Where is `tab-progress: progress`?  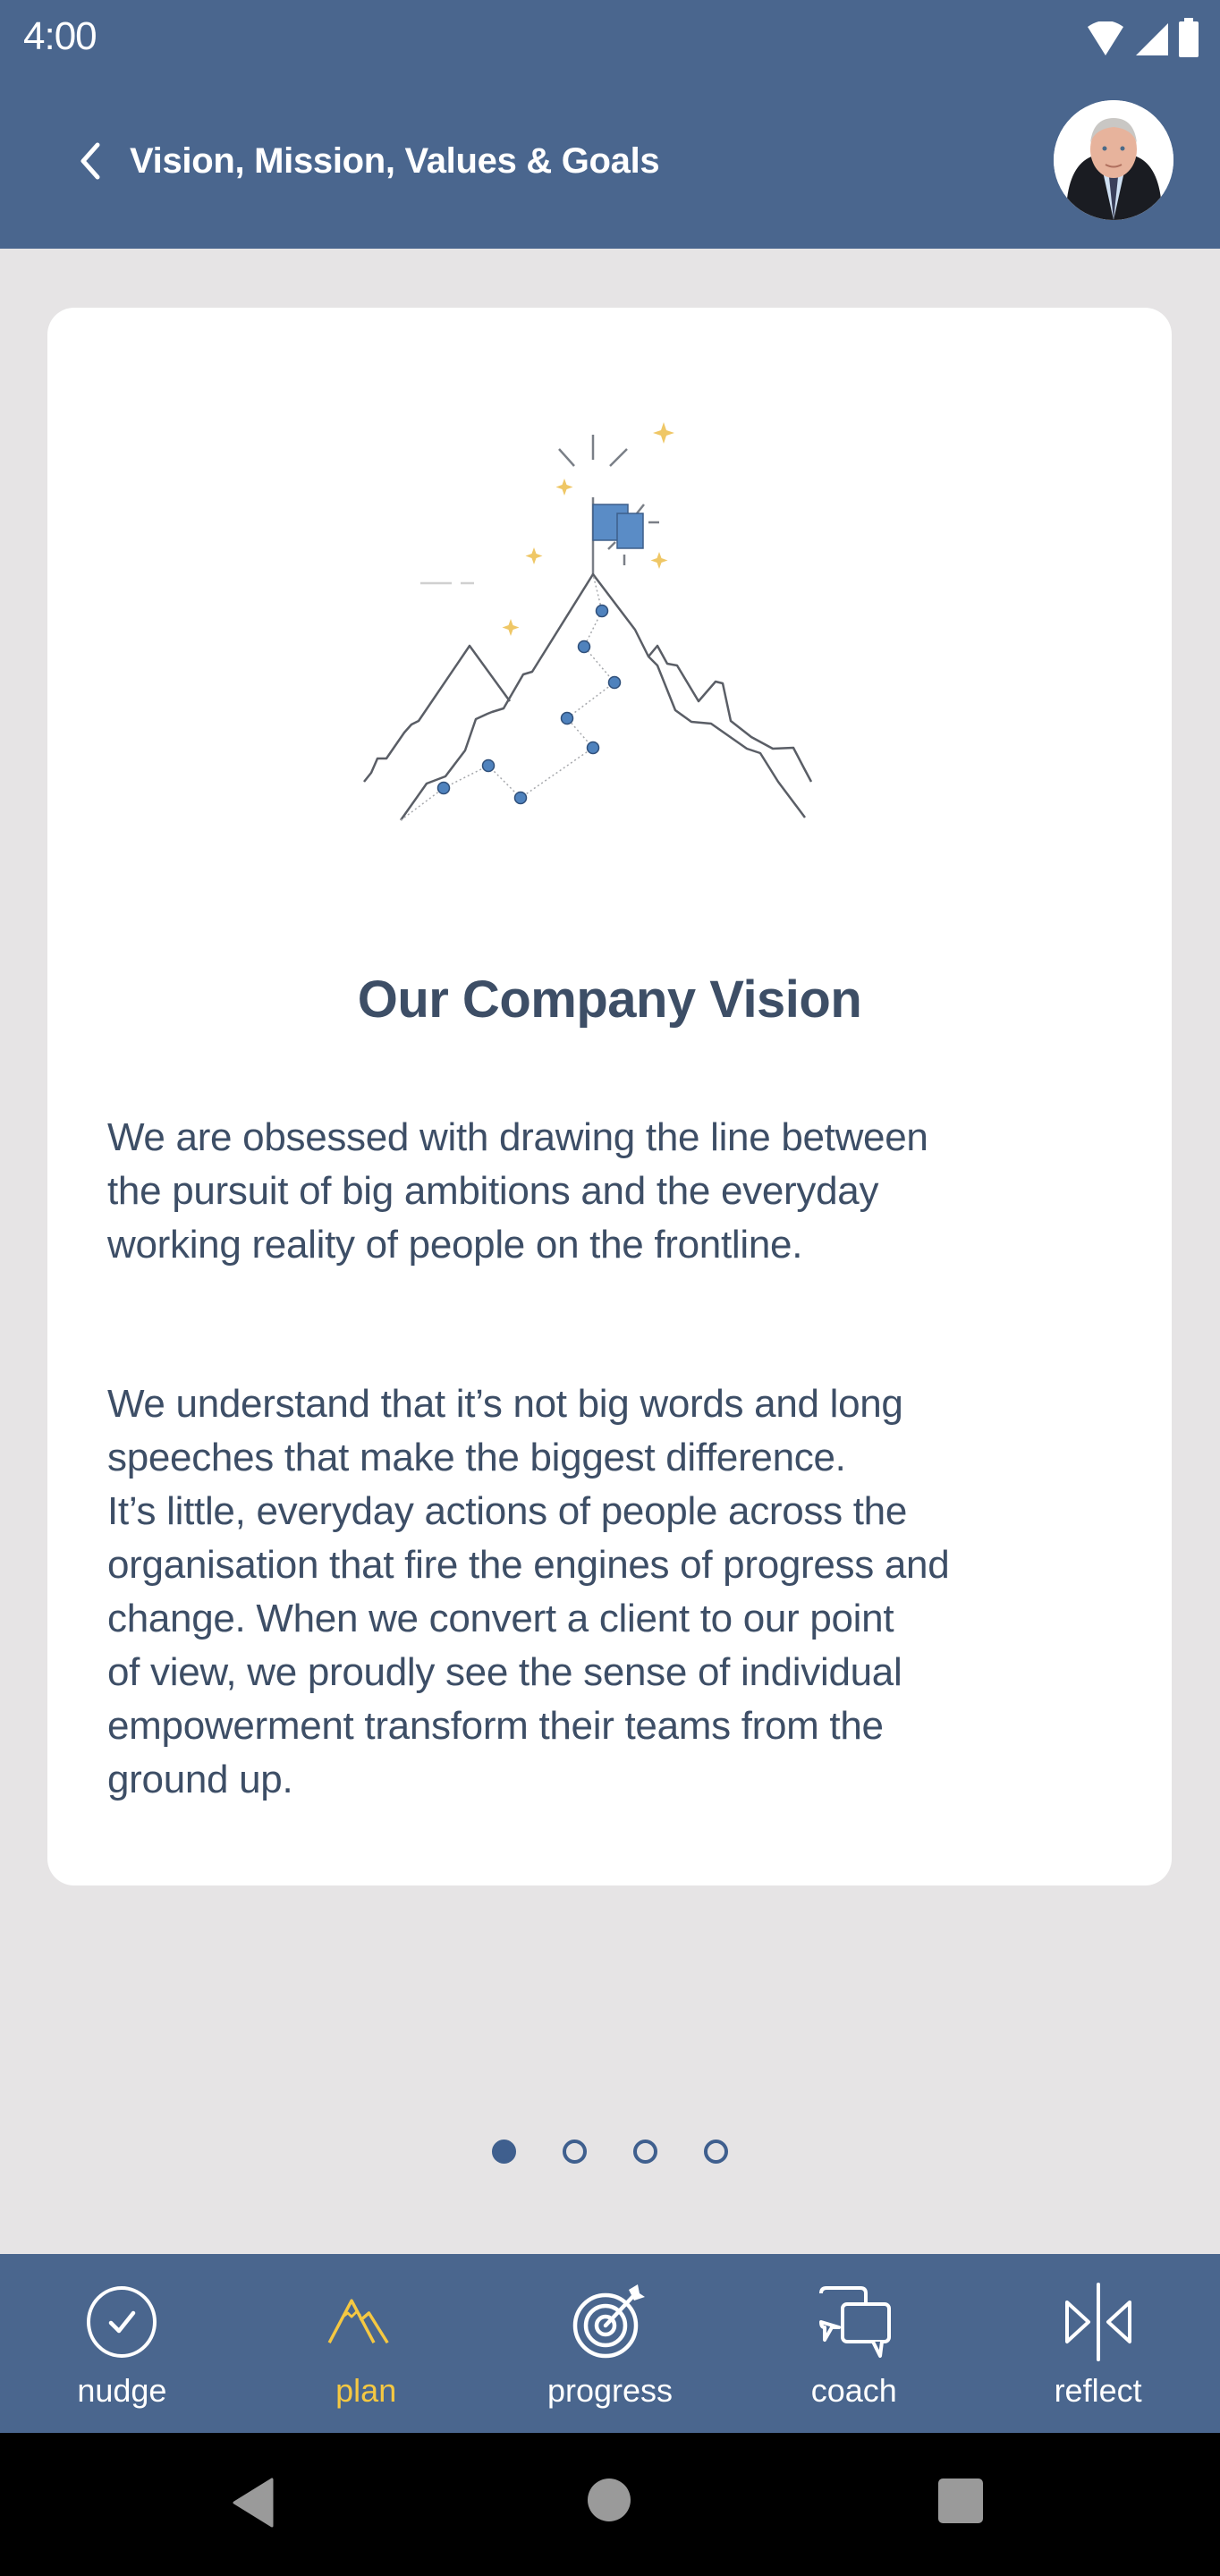 tab-progress: progress is located at coordinates (610, 2343).